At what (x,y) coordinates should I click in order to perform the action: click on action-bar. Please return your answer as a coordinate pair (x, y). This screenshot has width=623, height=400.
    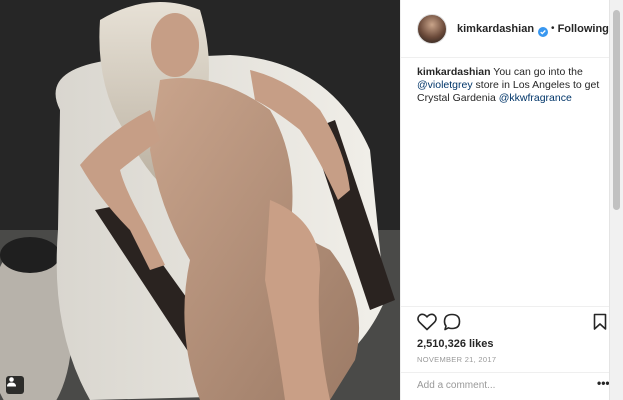
    Looking at the image, I should click on (513, 324).